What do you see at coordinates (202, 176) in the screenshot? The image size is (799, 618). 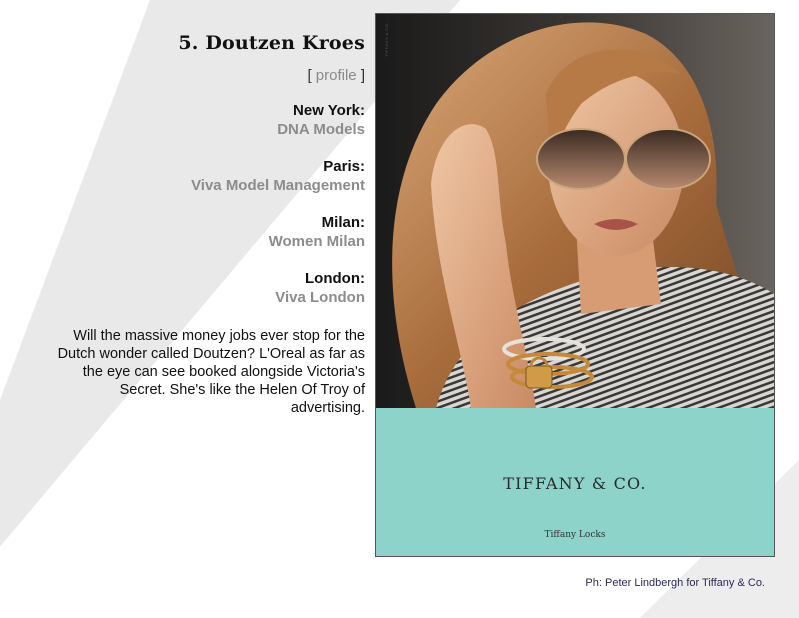 I see `agency-paris: Paris: Viva Model Management` at bounding box center [202, 176].